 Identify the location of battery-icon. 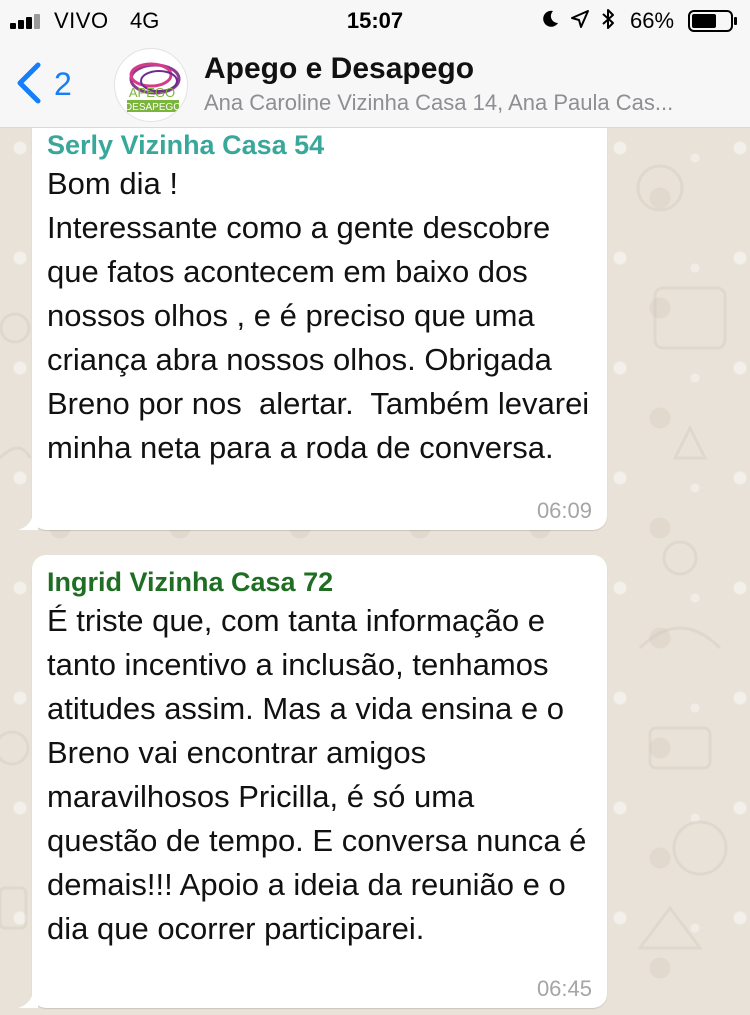
(712, 21).